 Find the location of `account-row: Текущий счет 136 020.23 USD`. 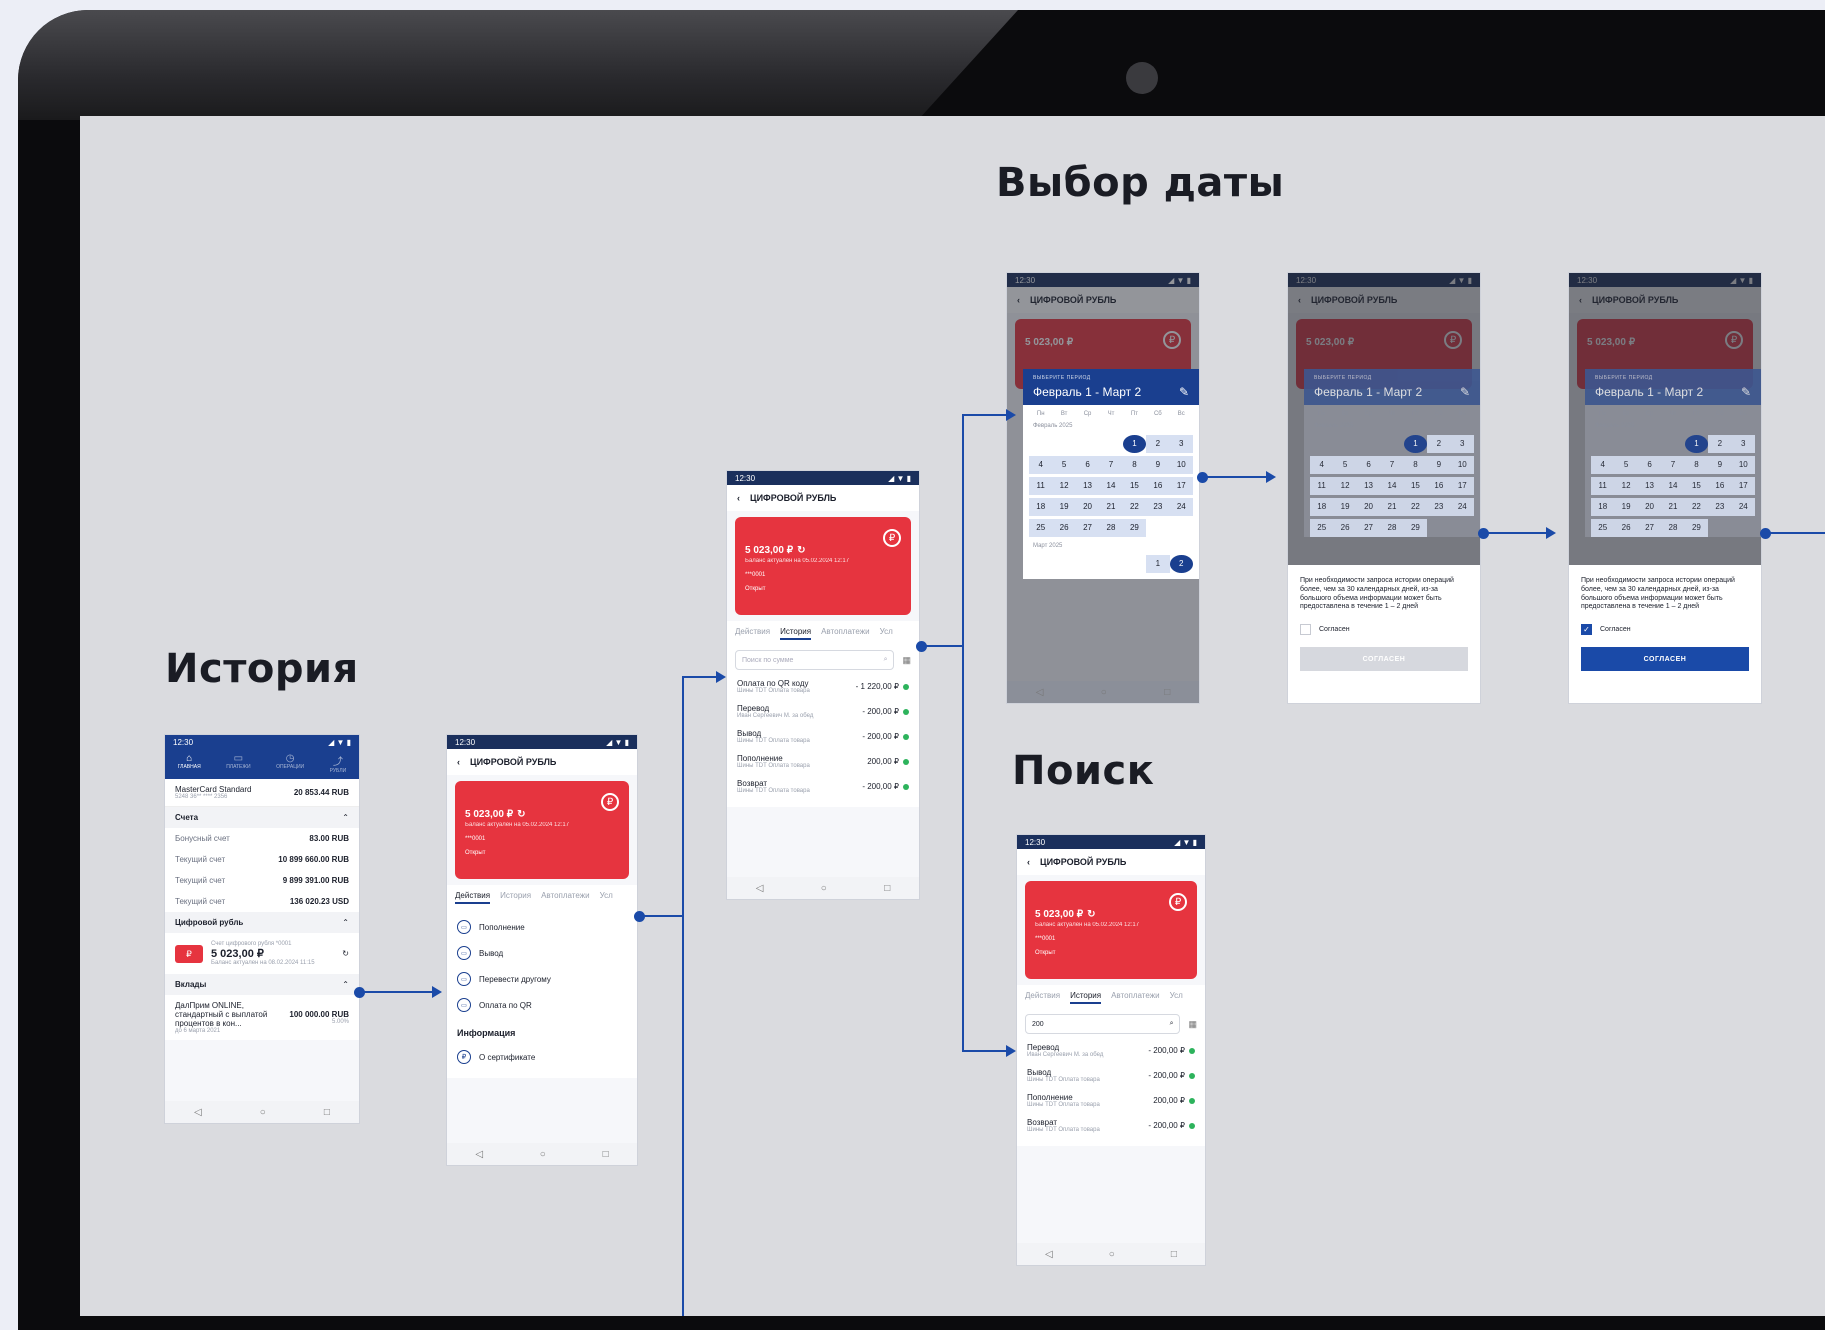

account-row: Текущий счет 136 020.23 USD is located at coordinates (262, 901).